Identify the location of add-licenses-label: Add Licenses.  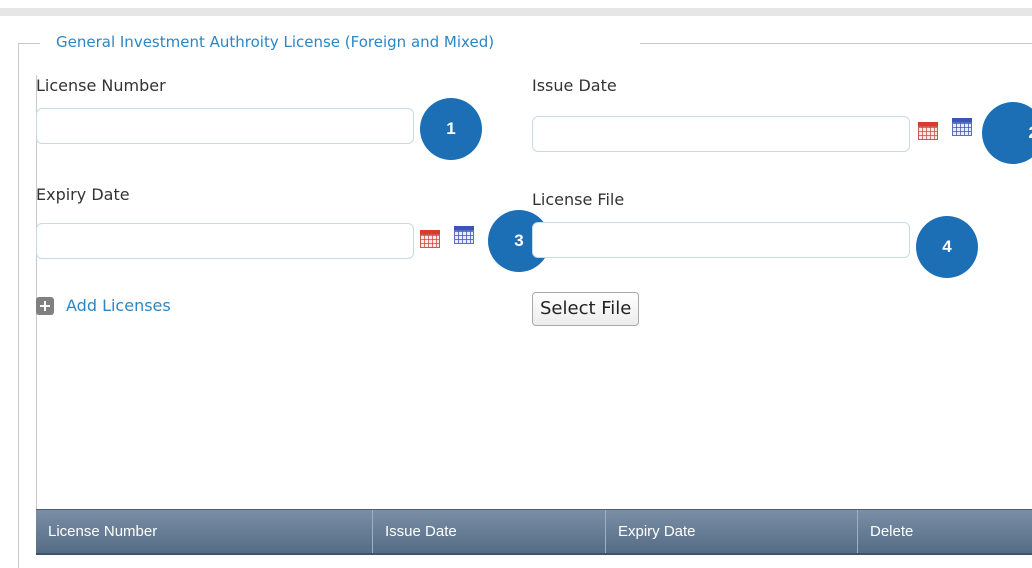
(118, 305).